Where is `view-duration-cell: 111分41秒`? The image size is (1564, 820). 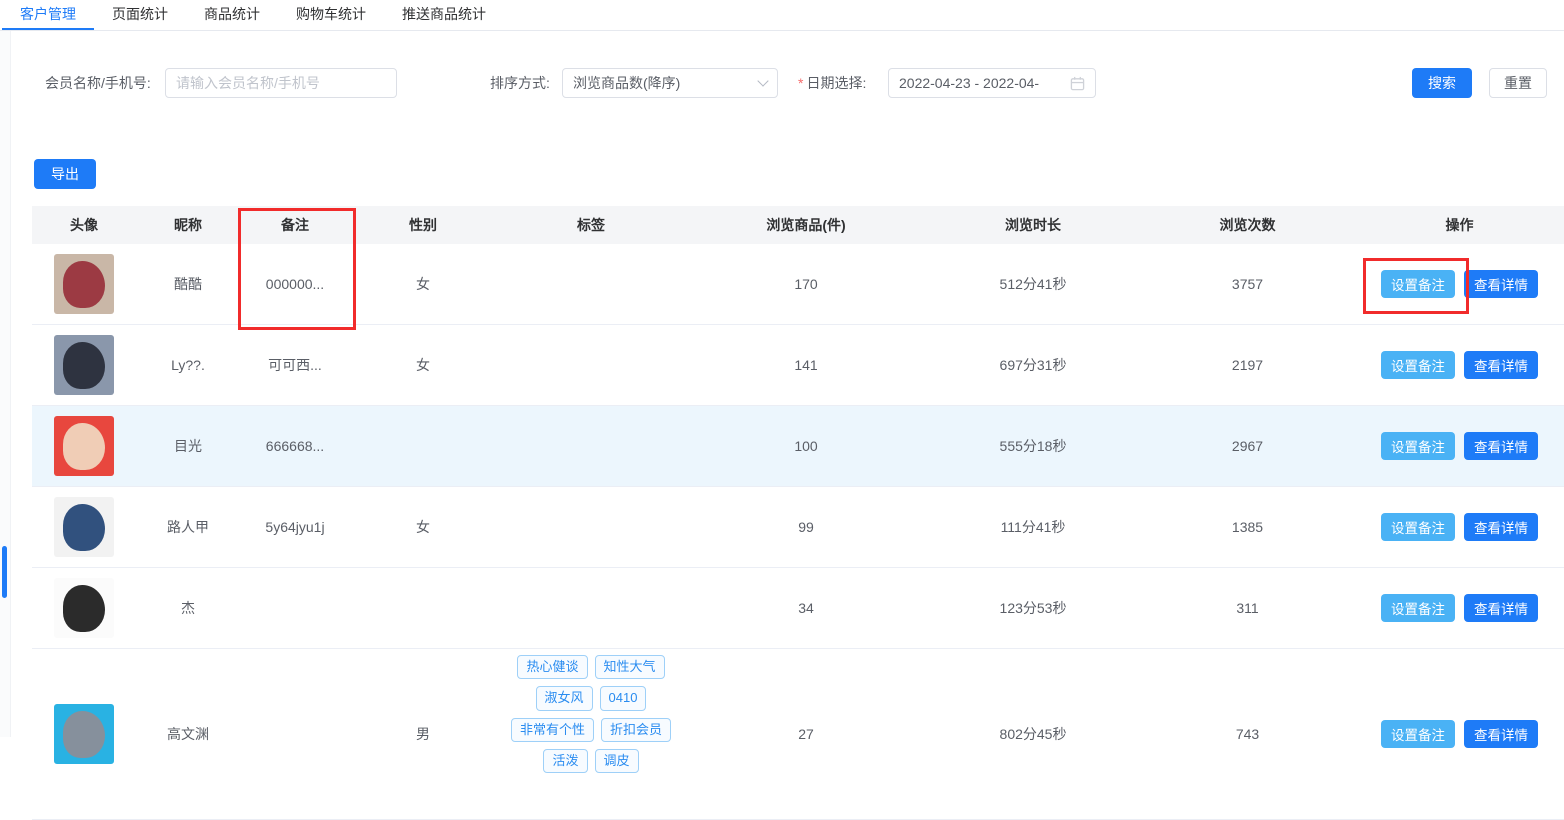
view-duration-cell: 111分41秒 is located at coordinates (1033, 527).